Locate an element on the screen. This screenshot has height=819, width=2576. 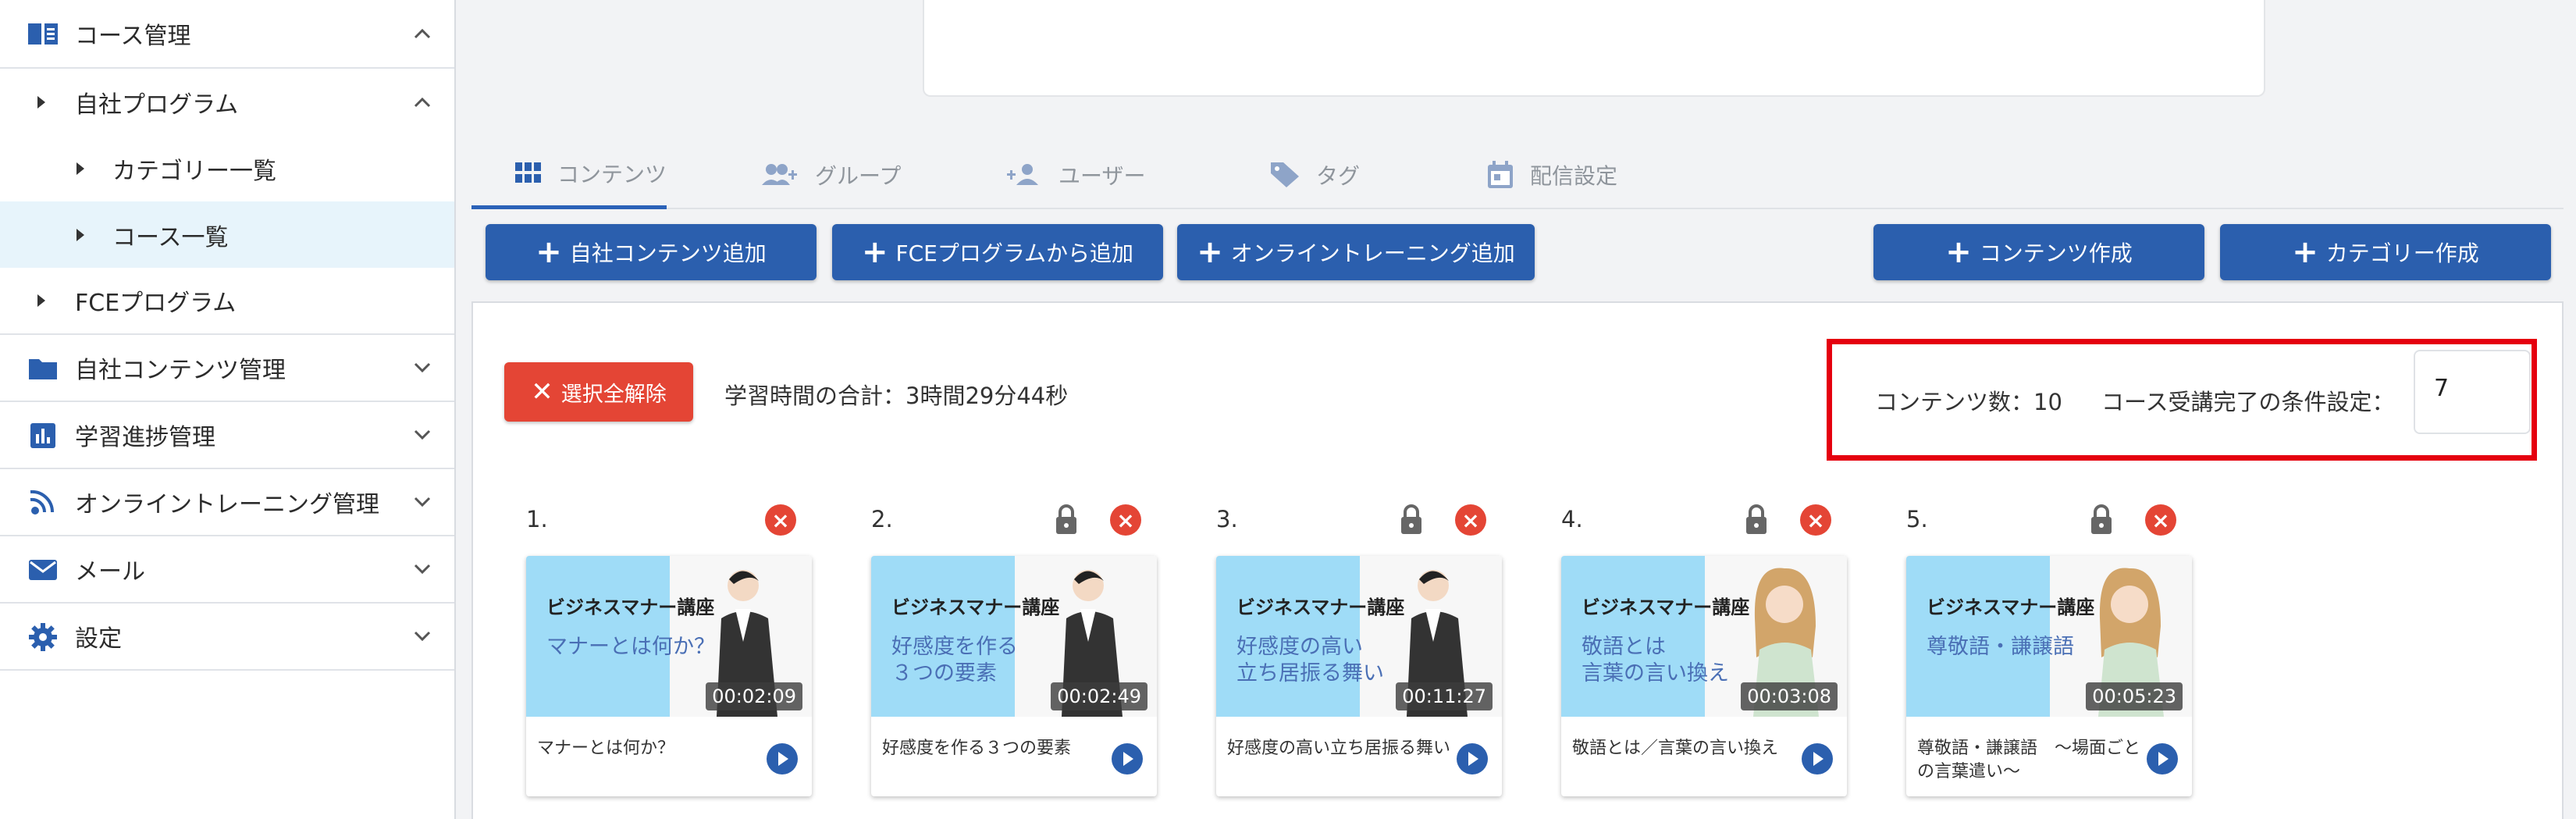
signal-icon is located at coordinates (43, 502).